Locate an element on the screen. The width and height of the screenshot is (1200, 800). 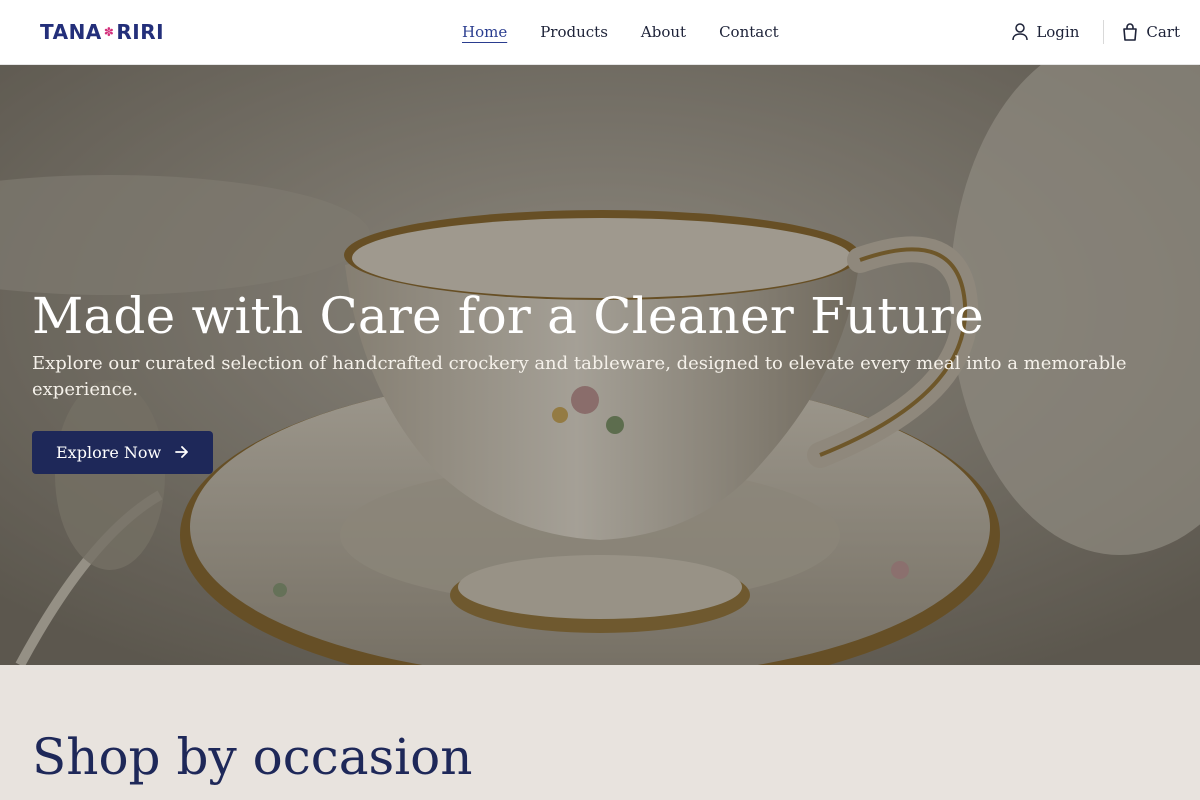
brand-text-left: TANA is located at coordinates (71, 32).